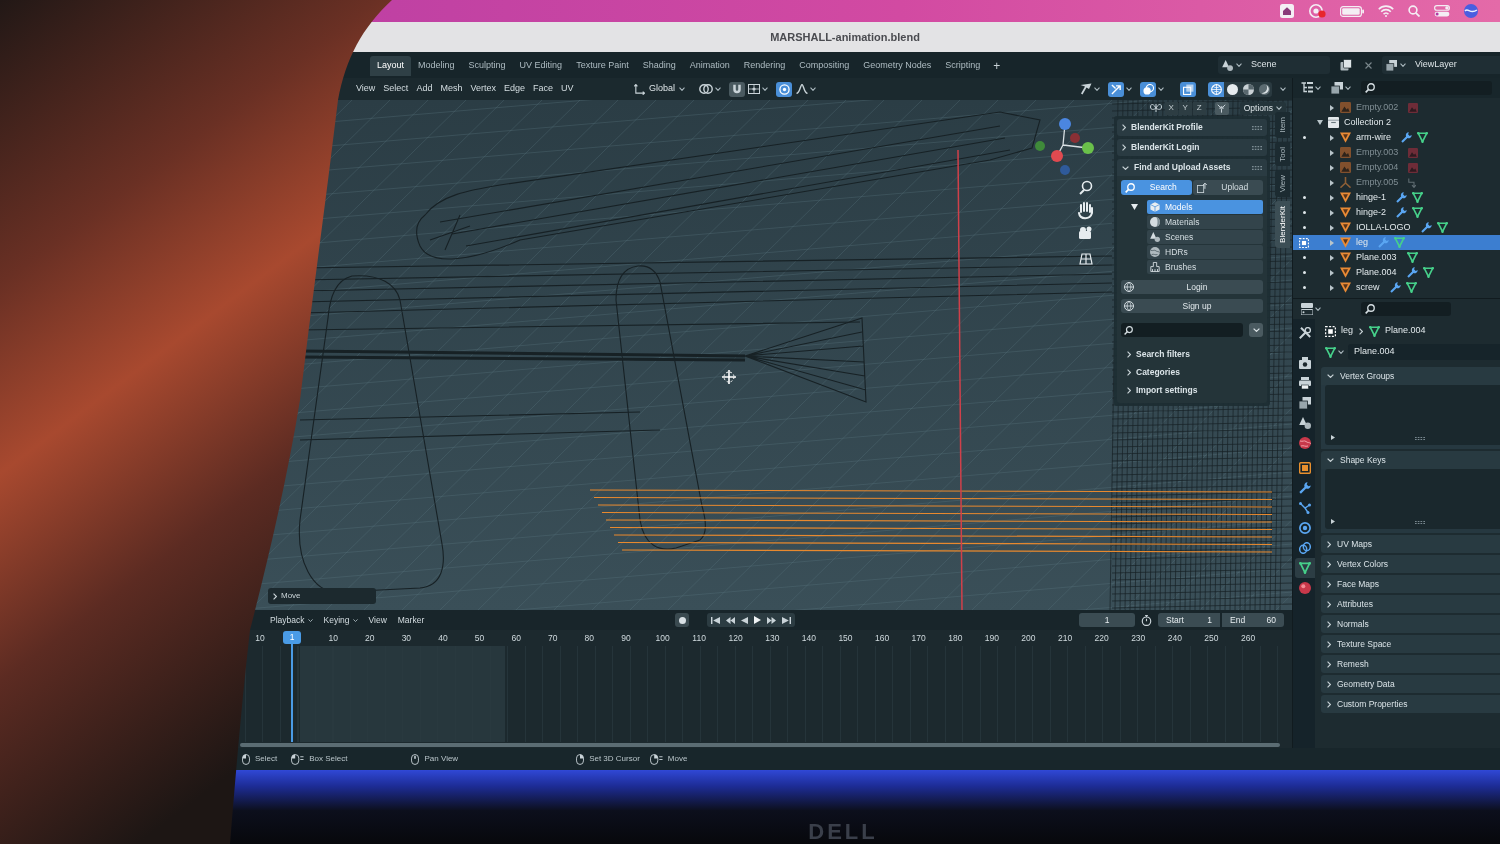 Image resolution: width=1500 pixels, height=844 pixels. What do you see at coordinates (1396, 152) in the screenshot?
I see `outliner-item: Empty.003` at bounding box center [1396, 152].